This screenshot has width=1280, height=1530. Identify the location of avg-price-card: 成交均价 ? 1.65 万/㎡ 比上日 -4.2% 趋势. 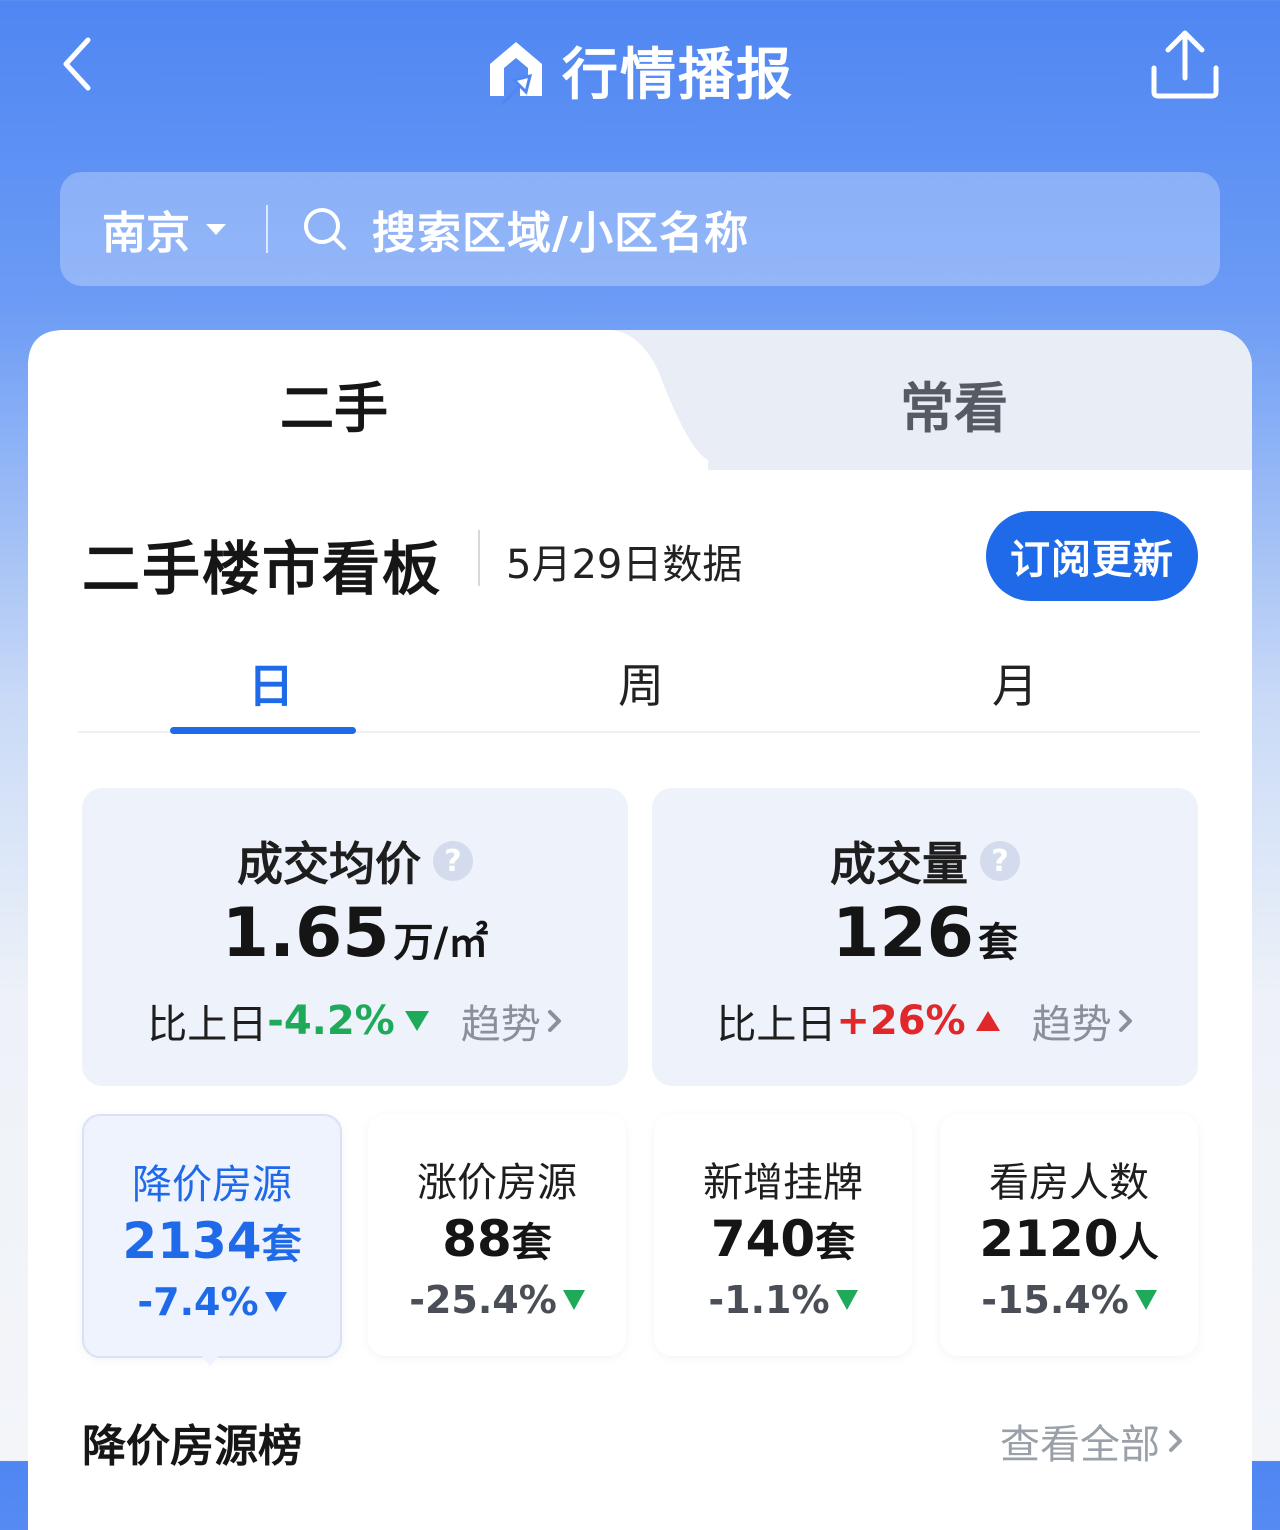
(355, 937).